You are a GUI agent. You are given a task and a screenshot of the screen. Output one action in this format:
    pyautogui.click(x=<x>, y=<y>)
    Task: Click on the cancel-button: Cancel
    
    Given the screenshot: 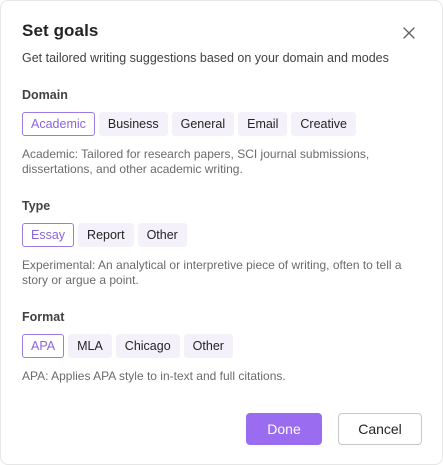 What is the action you would take?
    pyautogui.click(x=380, y=429)
    